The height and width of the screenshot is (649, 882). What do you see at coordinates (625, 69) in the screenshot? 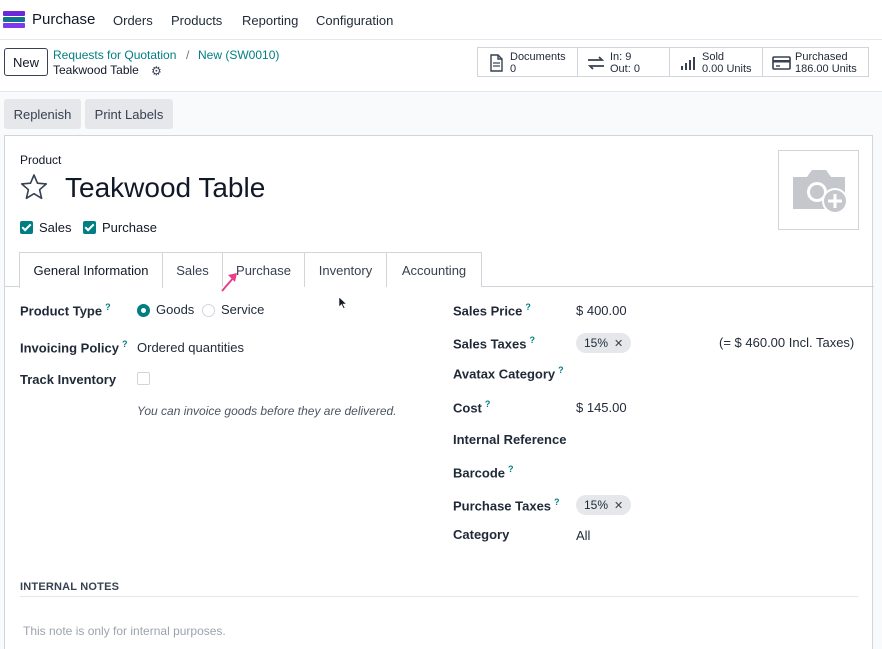
I see `out-count: Out: 0` at bounding box center [625, 69].